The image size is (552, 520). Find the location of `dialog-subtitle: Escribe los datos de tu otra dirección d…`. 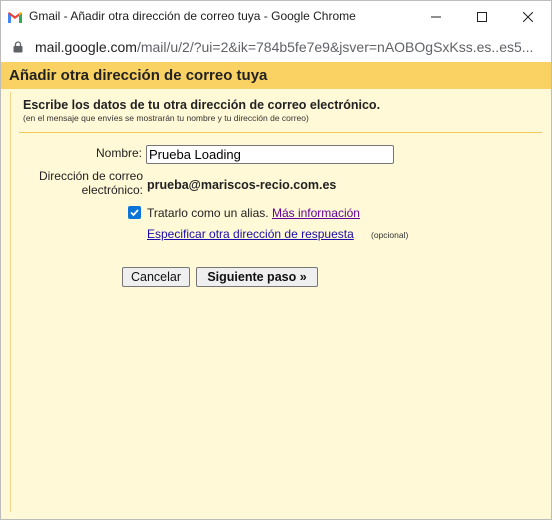

dialog-subtitle: Escribe los datos de tu otra dirección d… is located at coordinates (202, 105).